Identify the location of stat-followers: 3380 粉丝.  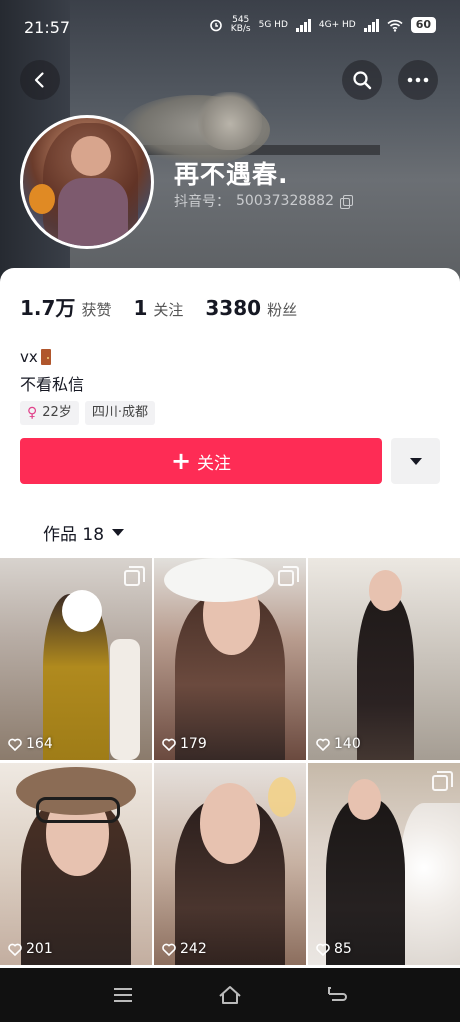
(251, 308).